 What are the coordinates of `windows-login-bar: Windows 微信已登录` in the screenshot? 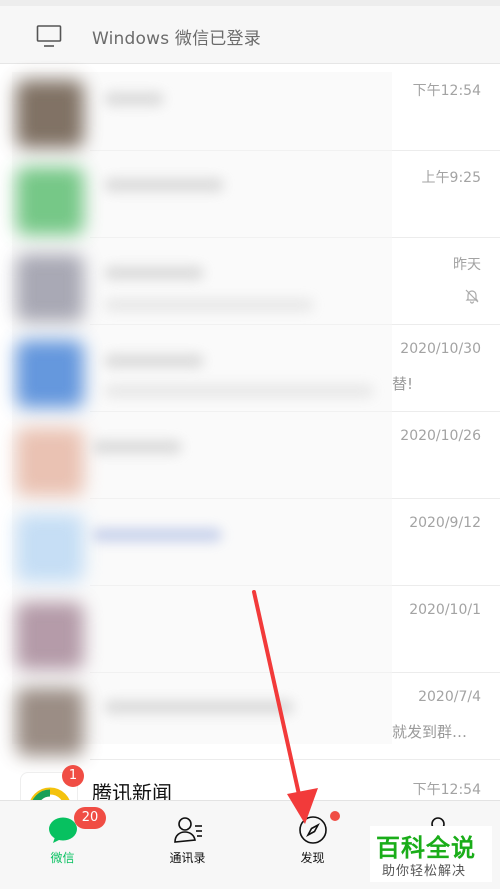 It's located at (250, 35).